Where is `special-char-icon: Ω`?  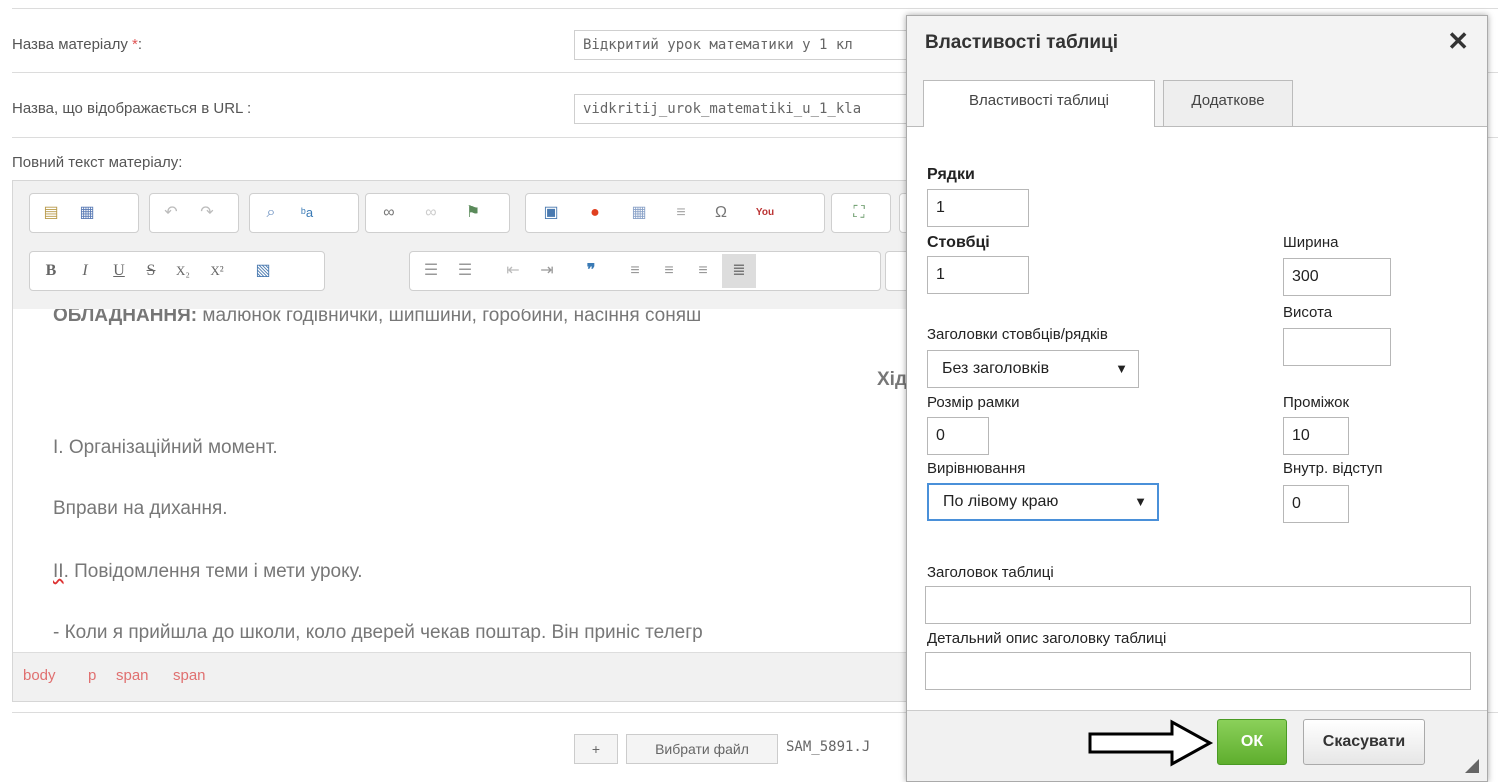 special-char-icon: Ω is located at coordinates (721, 213).